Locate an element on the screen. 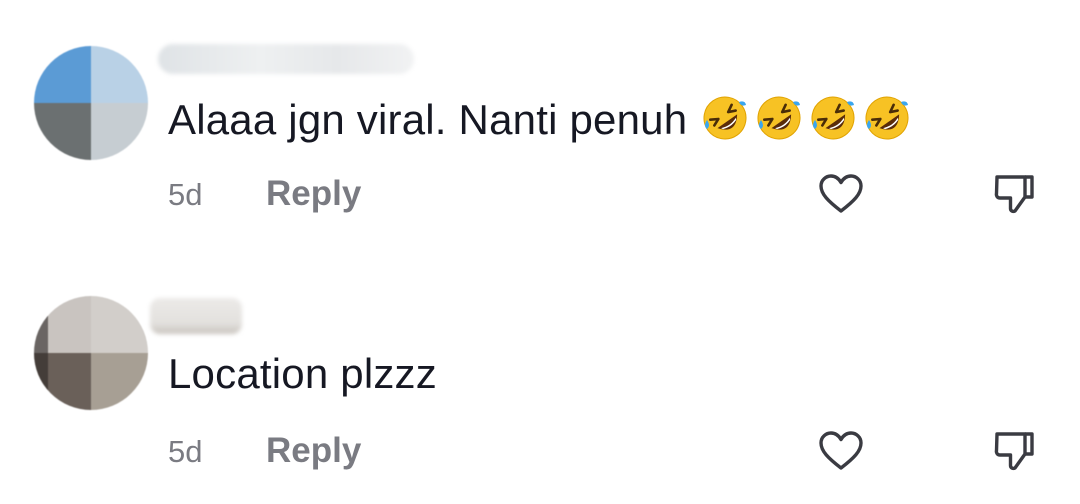 The image size is (1080, 504). comment-text: Alaaa jgn viral. Nanti penuh is located at coordinates (539, 120).